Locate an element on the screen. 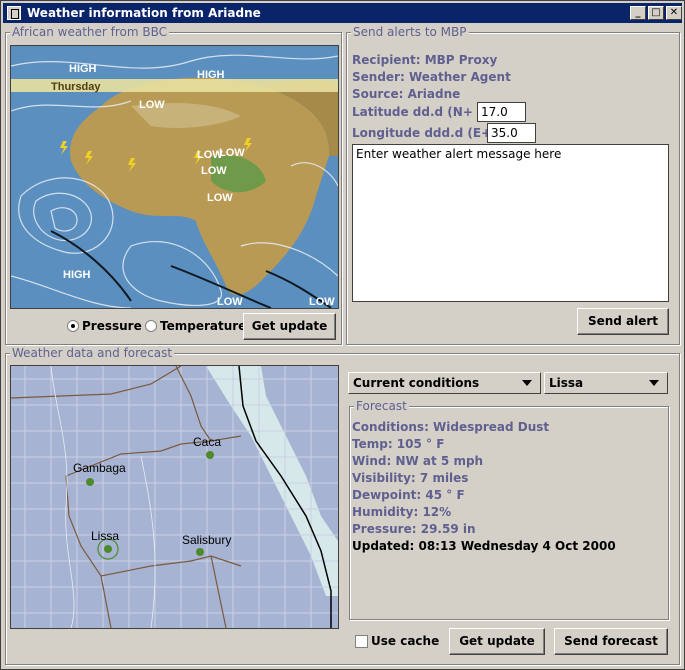  sender-text: Sender: Weather Agent is located at coordinates (431, 77).